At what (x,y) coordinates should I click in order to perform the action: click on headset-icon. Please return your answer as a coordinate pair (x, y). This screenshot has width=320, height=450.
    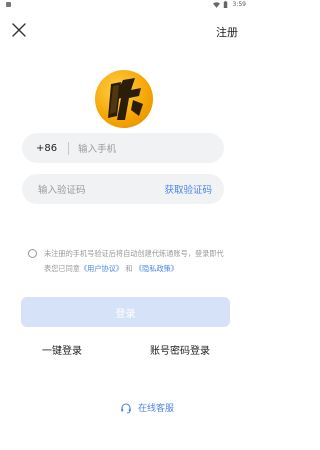
    Looking at the image, I should click on (126, 407).